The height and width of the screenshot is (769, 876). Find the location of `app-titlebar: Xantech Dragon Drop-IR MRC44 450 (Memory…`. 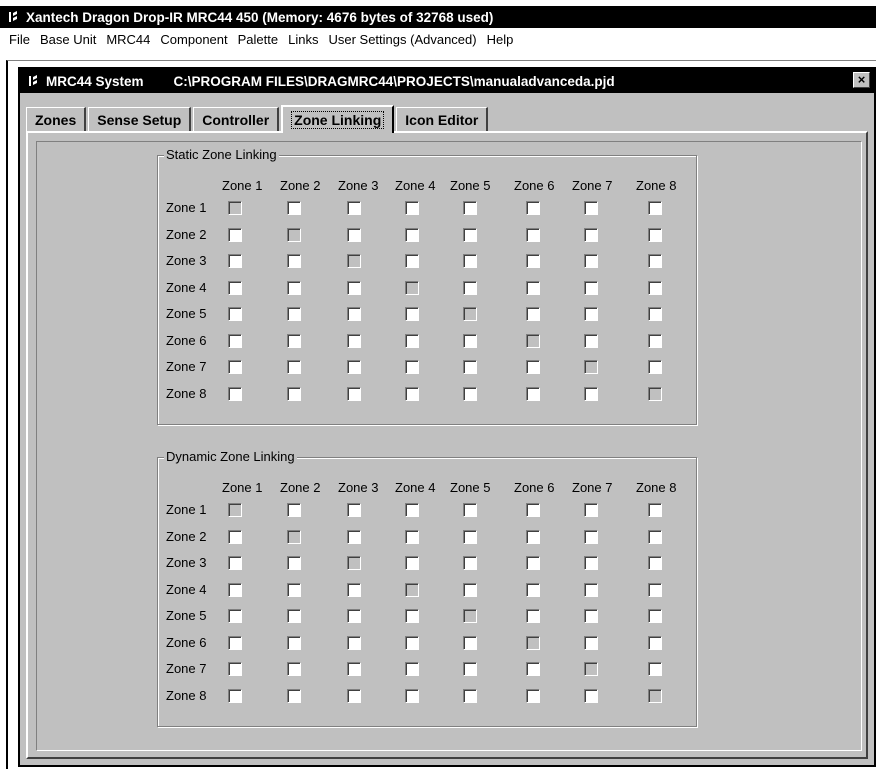

app-titlebar: Xantech Dragon Drop-IR MRC44 450 (Memory… is located at coordinates (438, 17).